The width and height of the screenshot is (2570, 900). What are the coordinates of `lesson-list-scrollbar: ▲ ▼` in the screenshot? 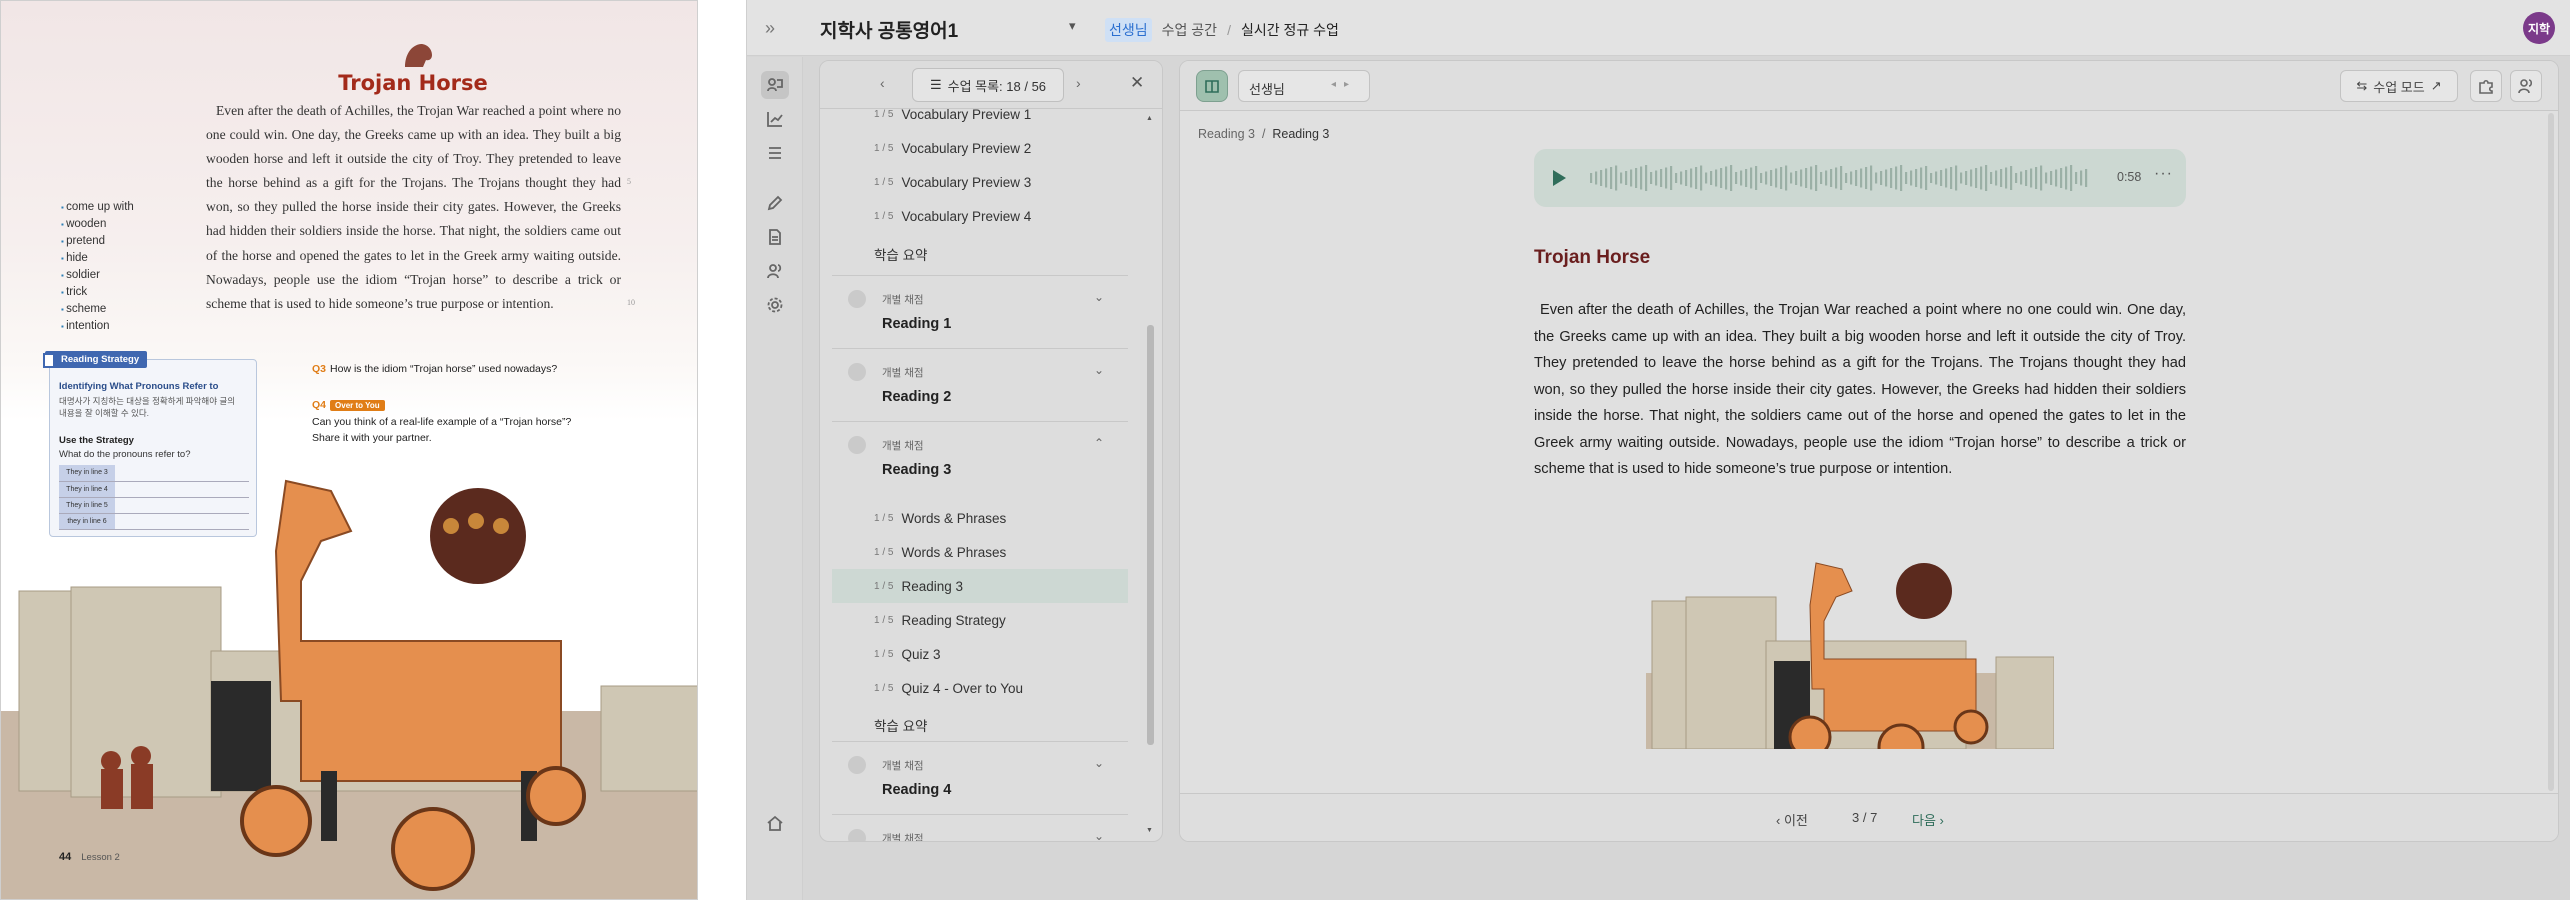 It's located at (1150, 476).